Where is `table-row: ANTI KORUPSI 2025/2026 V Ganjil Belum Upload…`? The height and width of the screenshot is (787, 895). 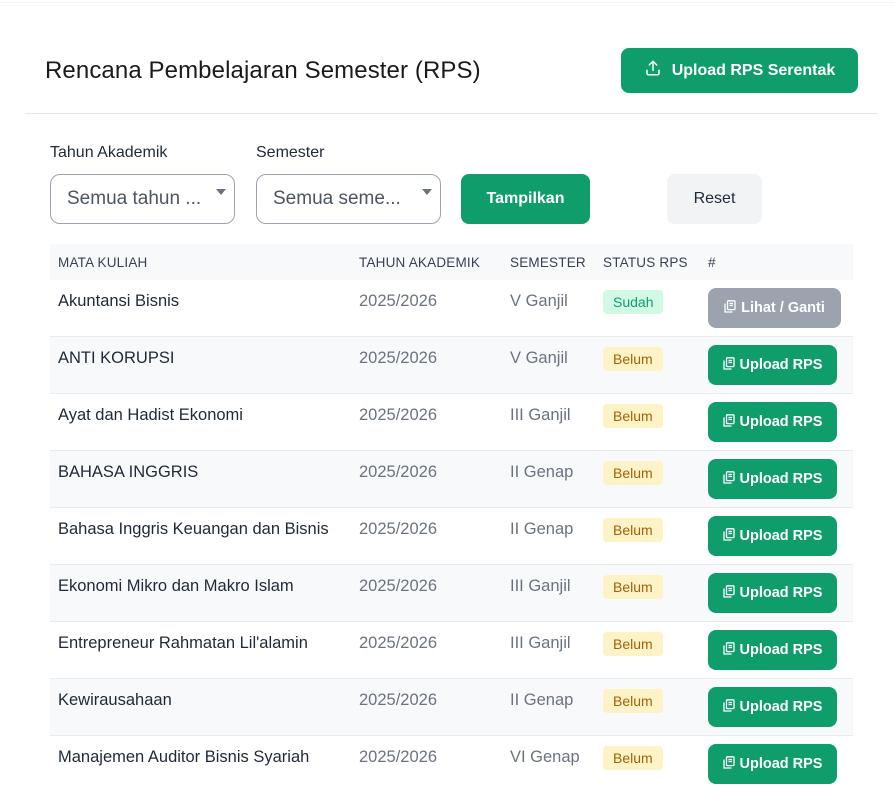
table-row: ANTI KORUPSI 2025/2026 V Ganjil Belum Upload… is located at coordinates (451, 365).